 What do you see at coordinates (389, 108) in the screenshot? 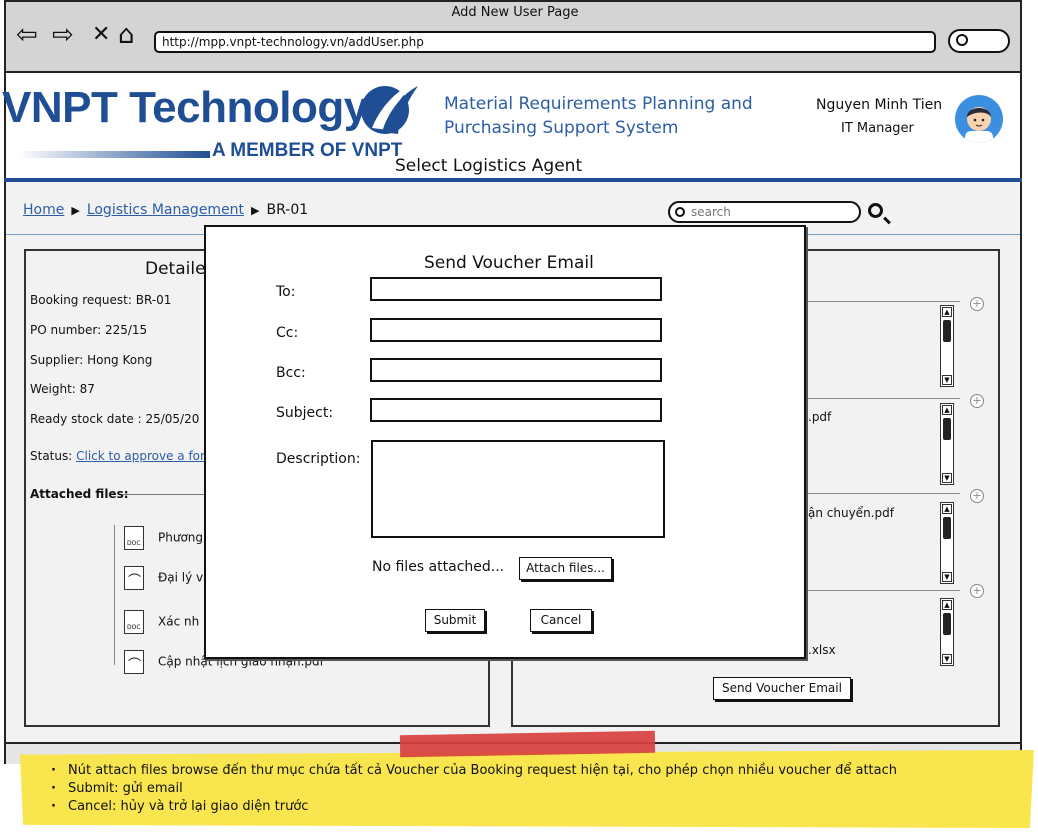
I see `logo-icon` at bounding box center [389, 108].